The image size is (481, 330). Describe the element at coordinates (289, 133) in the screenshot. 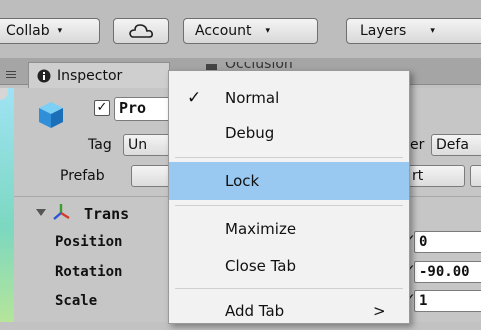

I see `menu-item-debug: Debug` at that location.